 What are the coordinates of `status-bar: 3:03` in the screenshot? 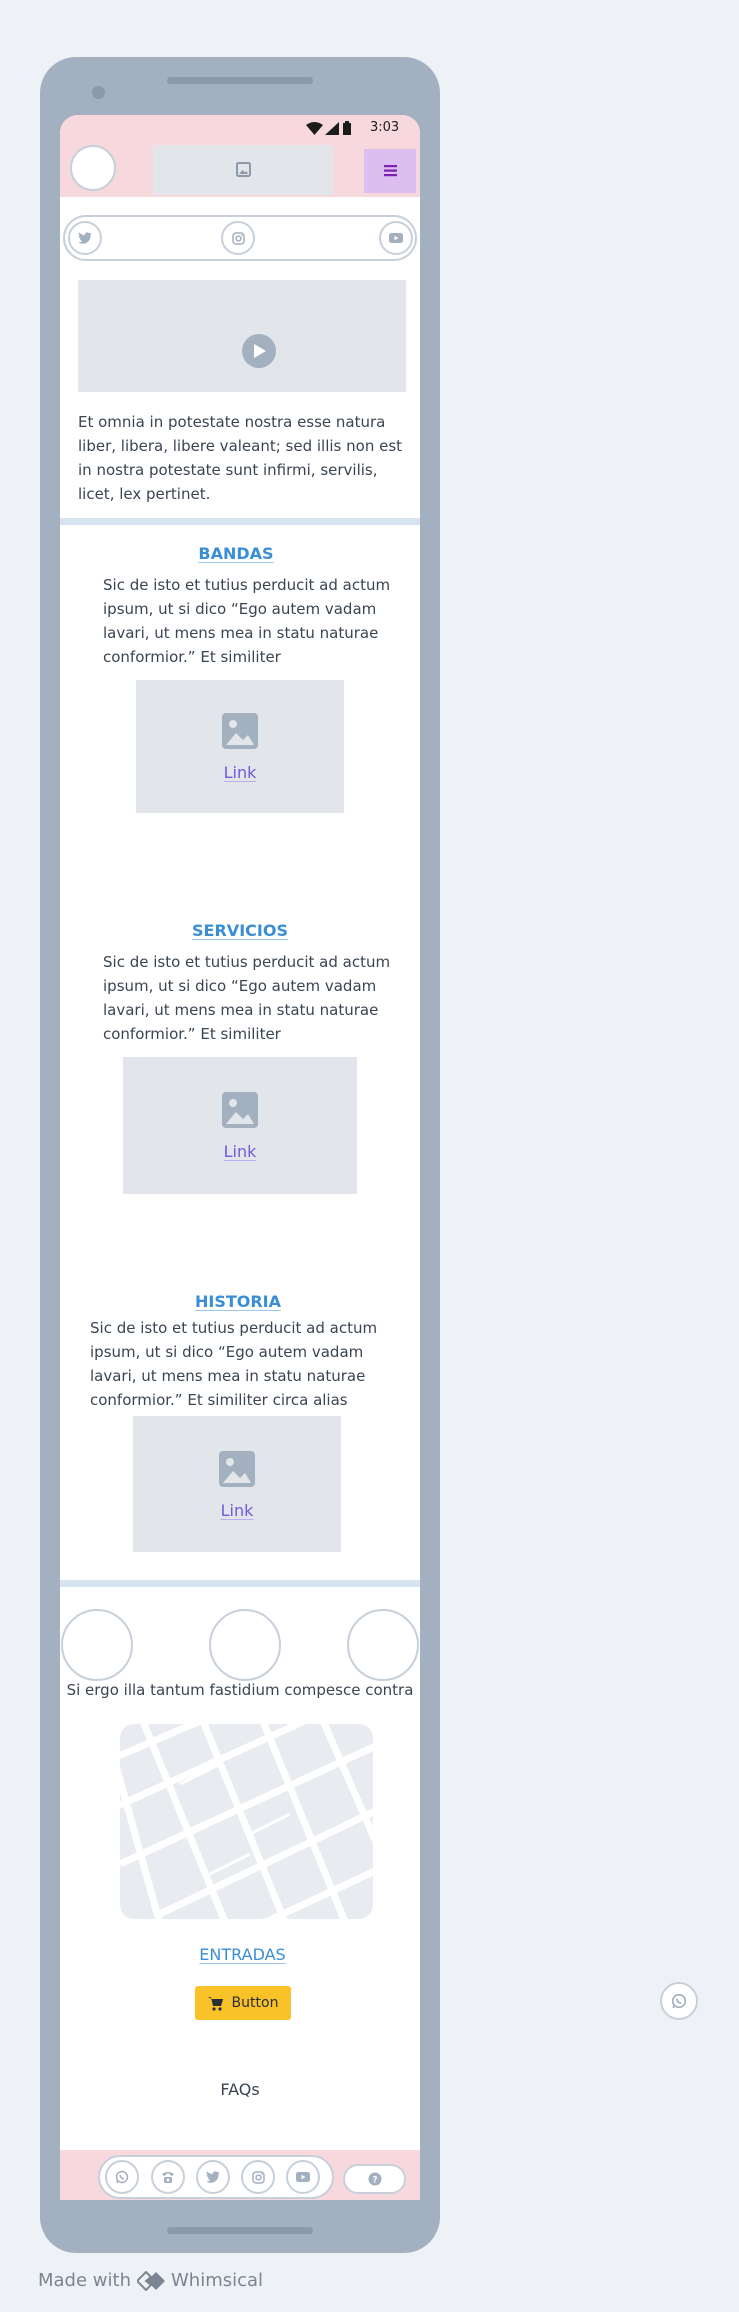 It's located at (240, 129).